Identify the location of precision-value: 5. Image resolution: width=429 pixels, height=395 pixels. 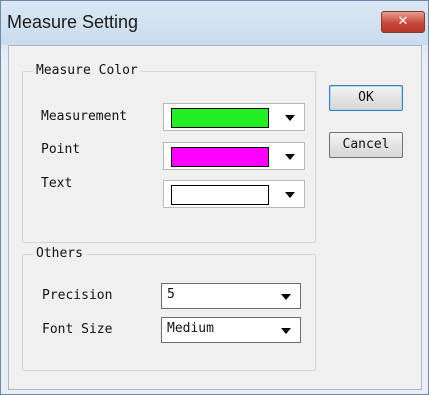
(171, 294).